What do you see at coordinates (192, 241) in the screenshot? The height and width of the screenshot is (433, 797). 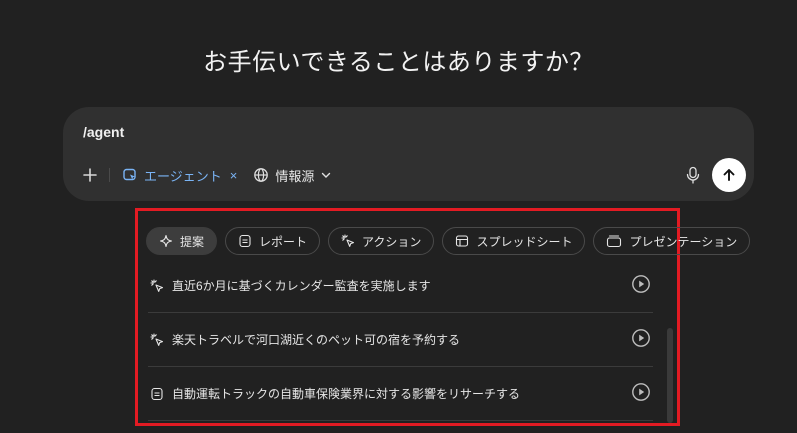 I see `tab-label: 提案` at bounding box center [192, 241].